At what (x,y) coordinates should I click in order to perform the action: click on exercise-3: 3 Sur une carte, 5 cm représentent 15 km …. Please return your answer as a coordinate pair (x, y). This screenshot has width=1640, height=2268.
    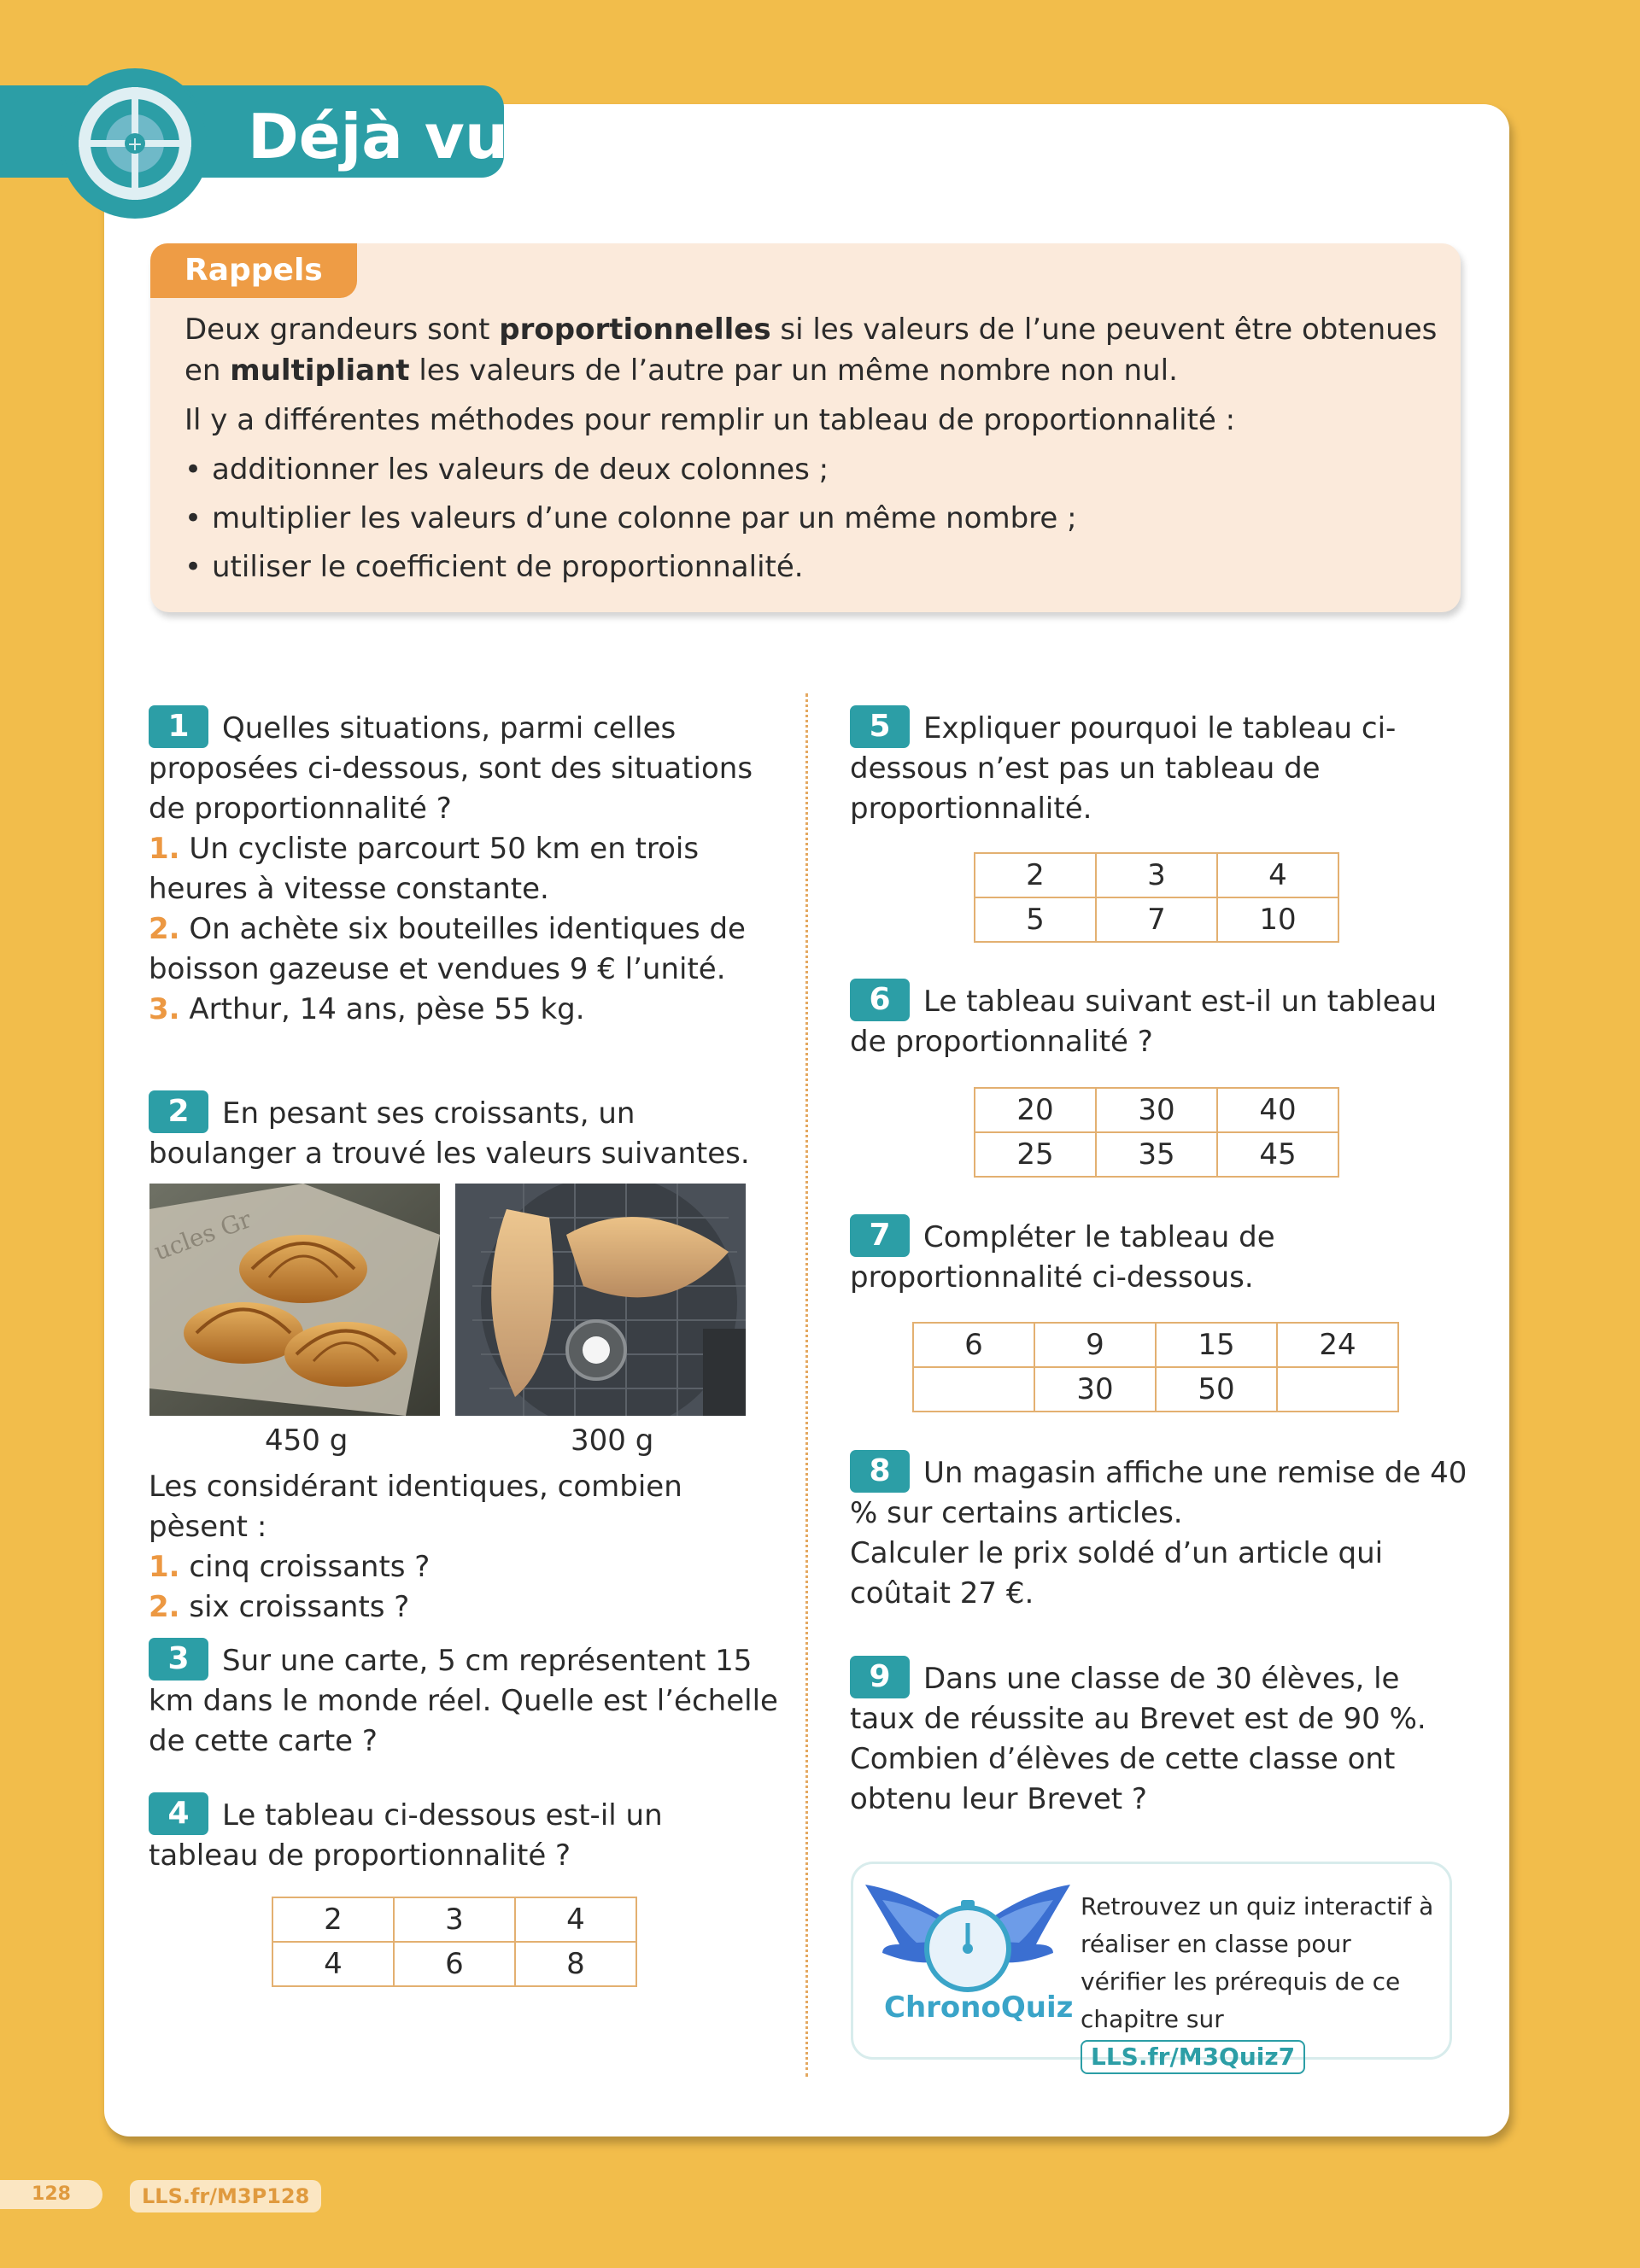
    Looking at the image, I should click on (465, 1700).